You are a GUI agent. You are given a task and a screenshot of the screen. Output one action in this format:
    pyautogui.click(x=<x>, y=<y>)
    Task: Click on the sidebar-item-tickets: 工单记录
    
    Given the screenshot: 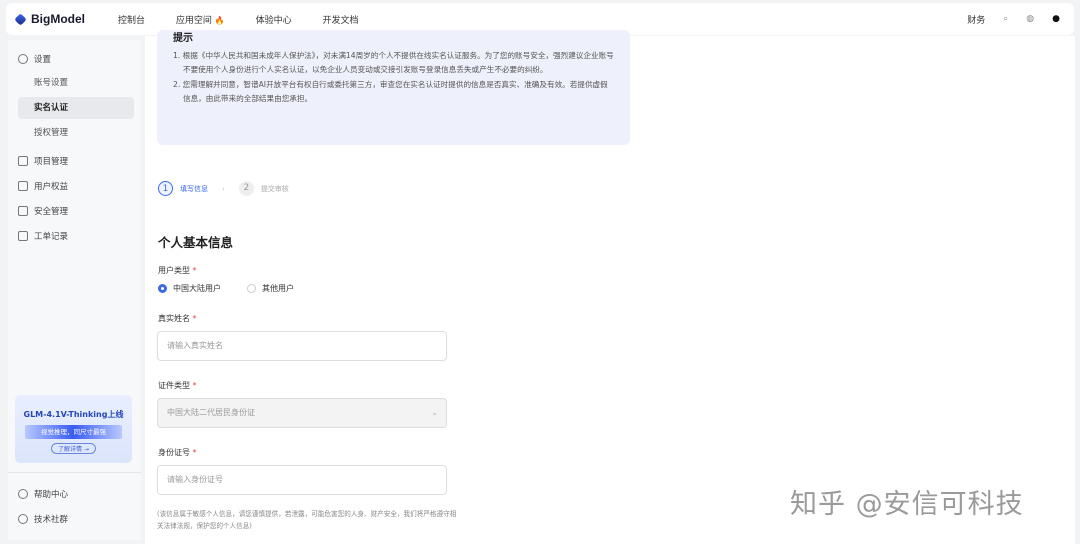 What is the action you would take?
    pyautogui.click(x=43, y=236)
    